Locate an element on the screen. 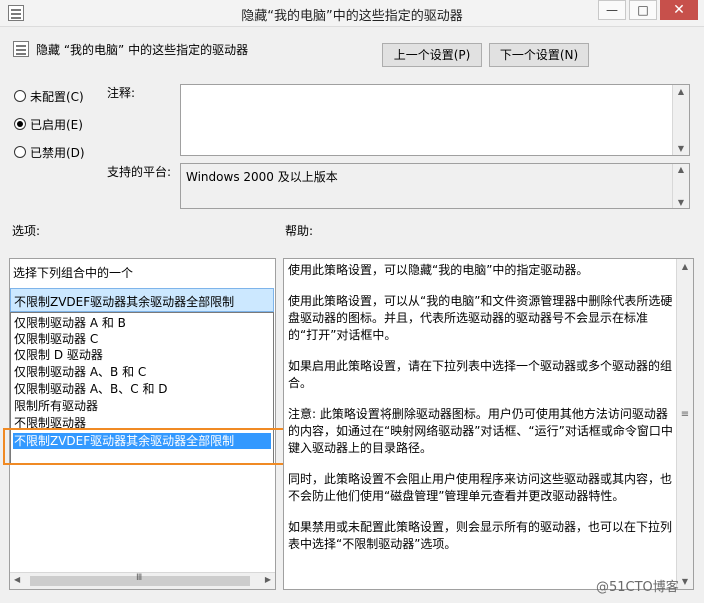 Image resolution: width=704 pixels, height=603 pixels. drive-combo-value: 不限制ZVDEF驱动器其余驱动器全部限制 is located at coordinates (124, 302).